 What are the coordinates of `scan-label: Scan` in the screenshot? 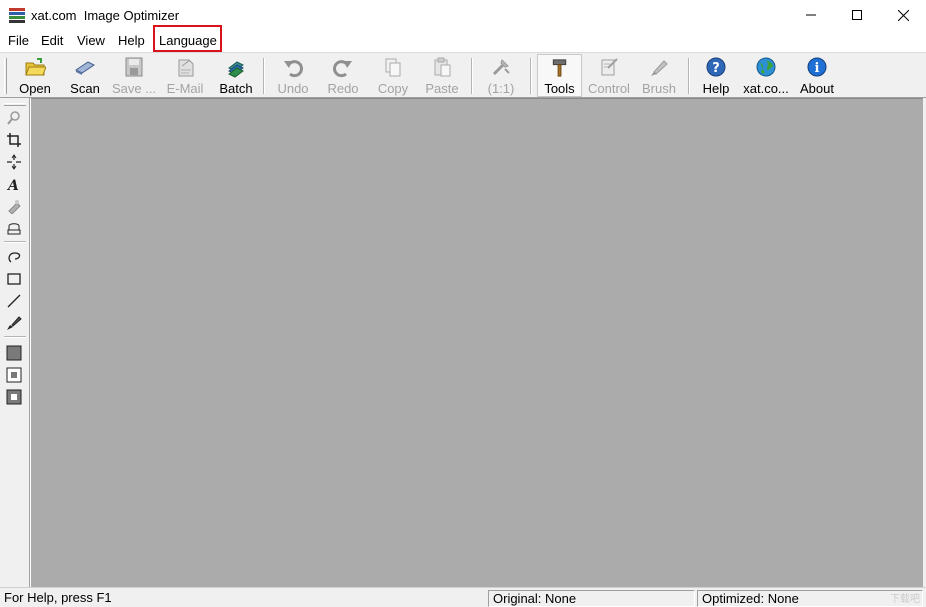 It's located at (85, 88).